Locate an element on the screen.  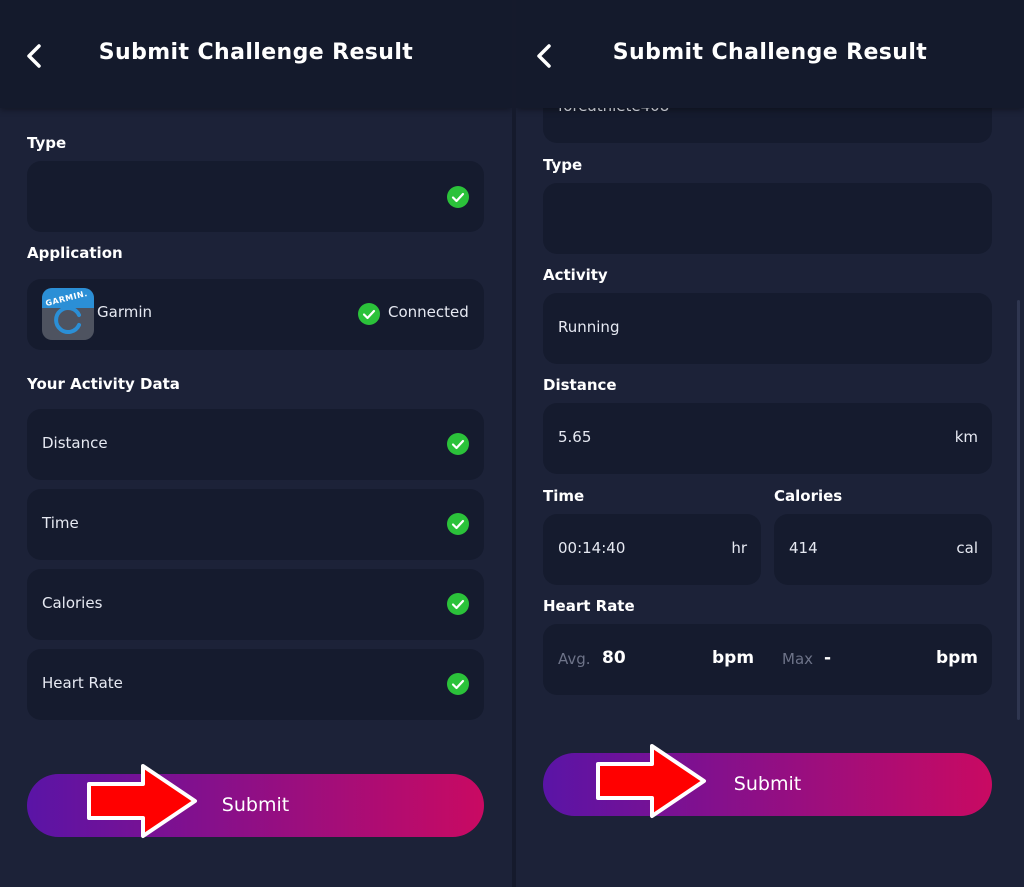
hr-max-label: Max is located at coordinates (798, 659).